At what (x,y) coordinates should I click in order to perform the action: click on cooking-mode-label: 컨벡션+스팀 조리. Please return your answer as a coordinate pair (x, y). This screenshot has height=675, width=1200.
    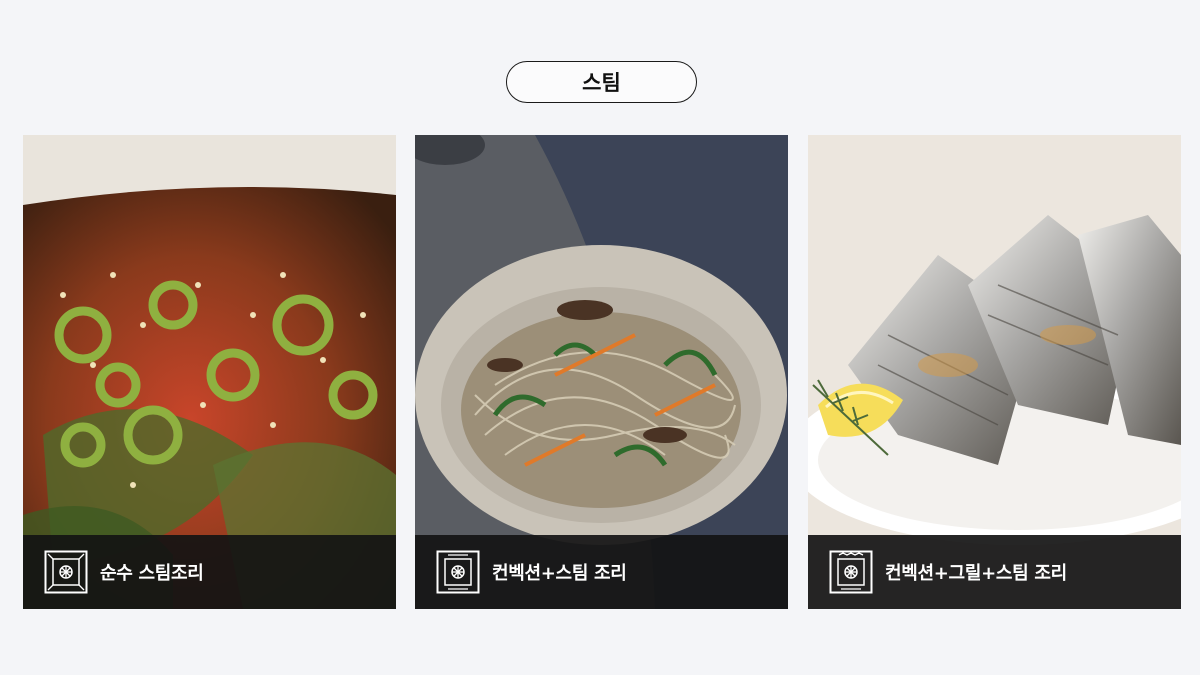
    Looking at the image, I should click on (559, 573).